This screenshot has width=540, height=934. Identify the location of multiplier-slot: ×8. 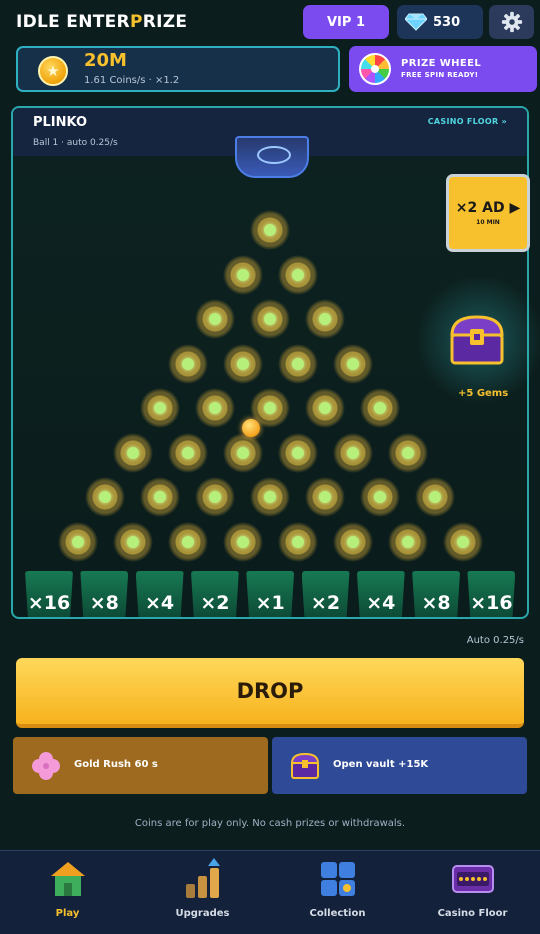
(104, 594).